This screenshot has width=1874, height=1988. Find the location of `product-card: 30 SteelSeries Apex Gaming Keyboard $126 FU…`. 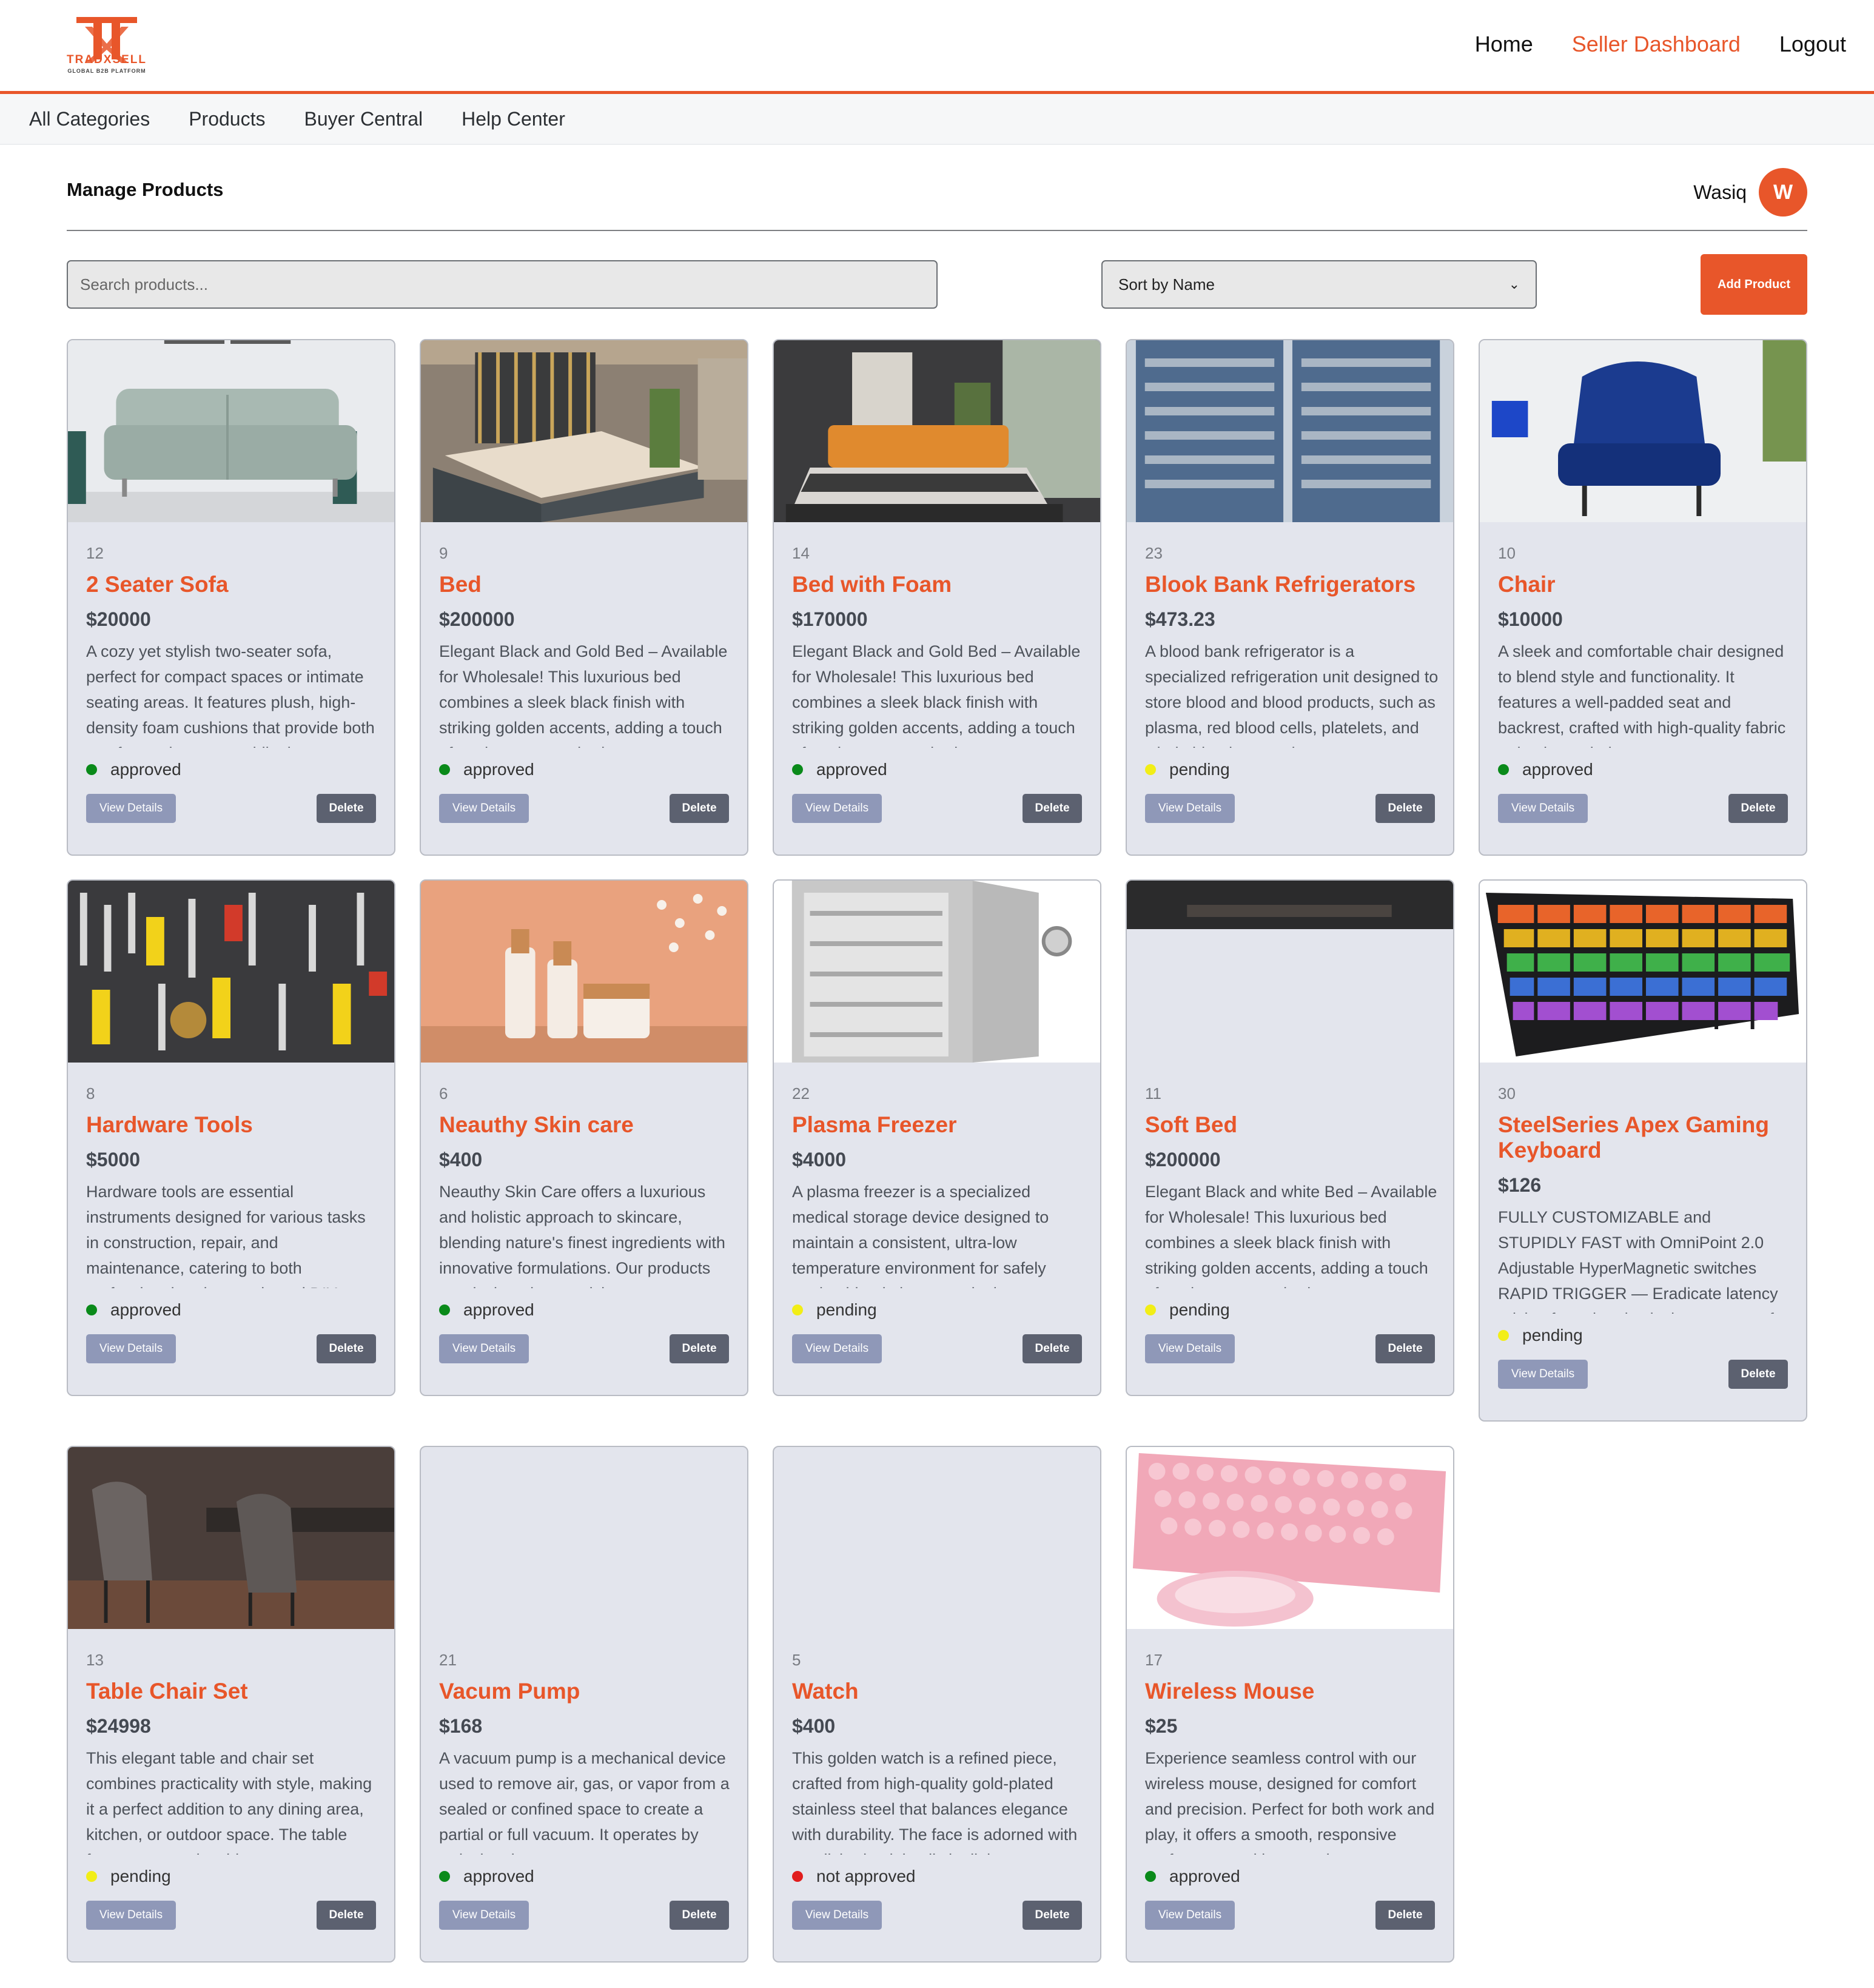

product-card: 30 SteelSeries Apex Gaming Keyboard $126 FU… is located at coordinates (1643, 1150).